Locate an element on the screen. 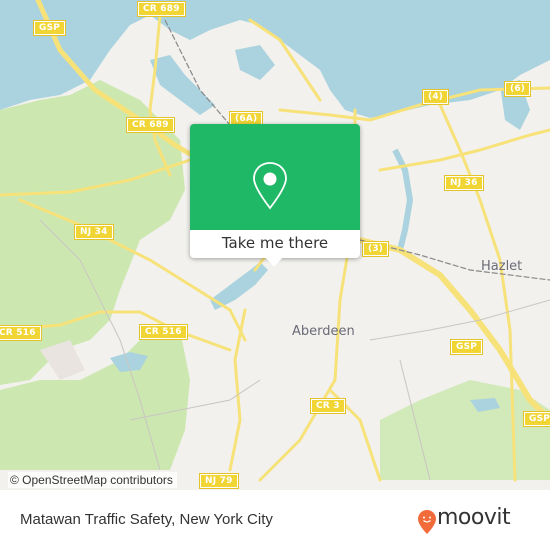 The image size is (550, 550). popup-header is located at coordinates (275, 177).